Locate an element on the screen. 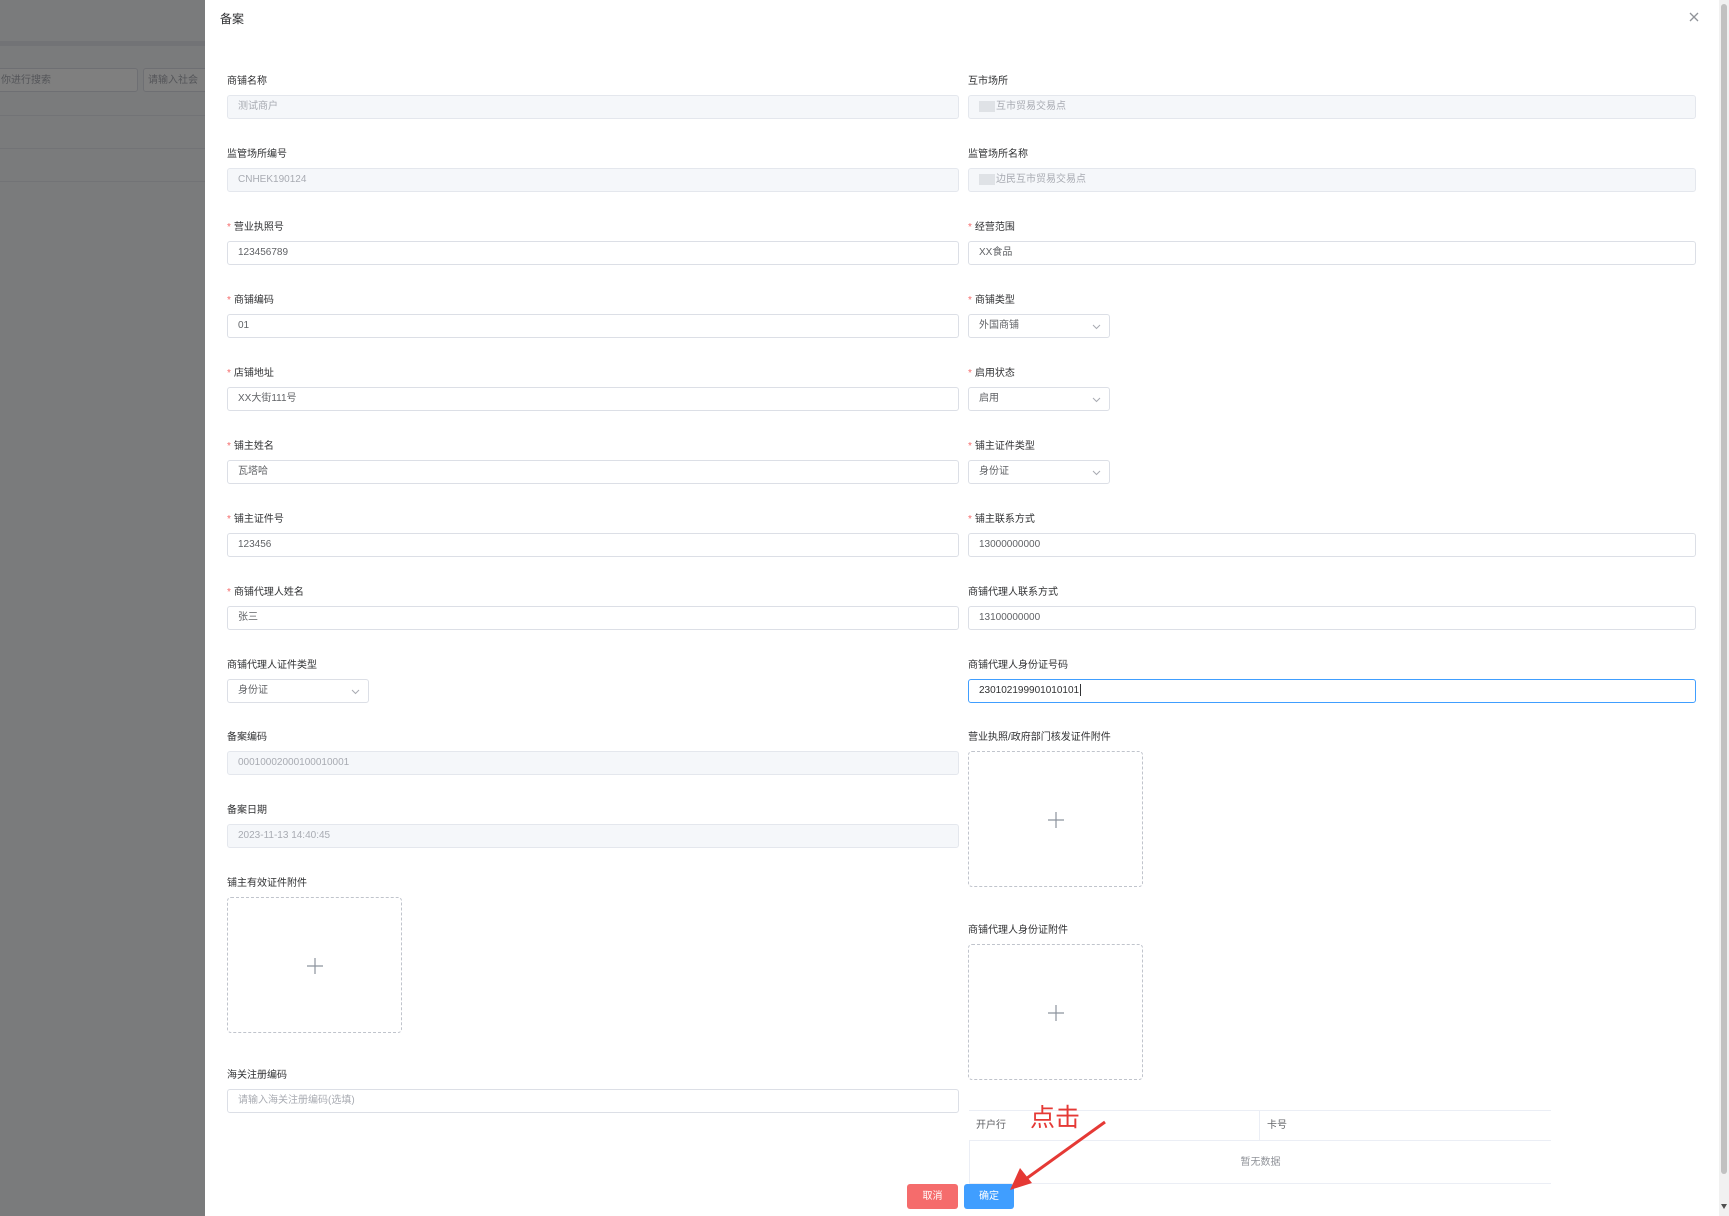 The height and width of the screenshot is (1216, 1729). close-icon is located at coordinates (1694, 17).